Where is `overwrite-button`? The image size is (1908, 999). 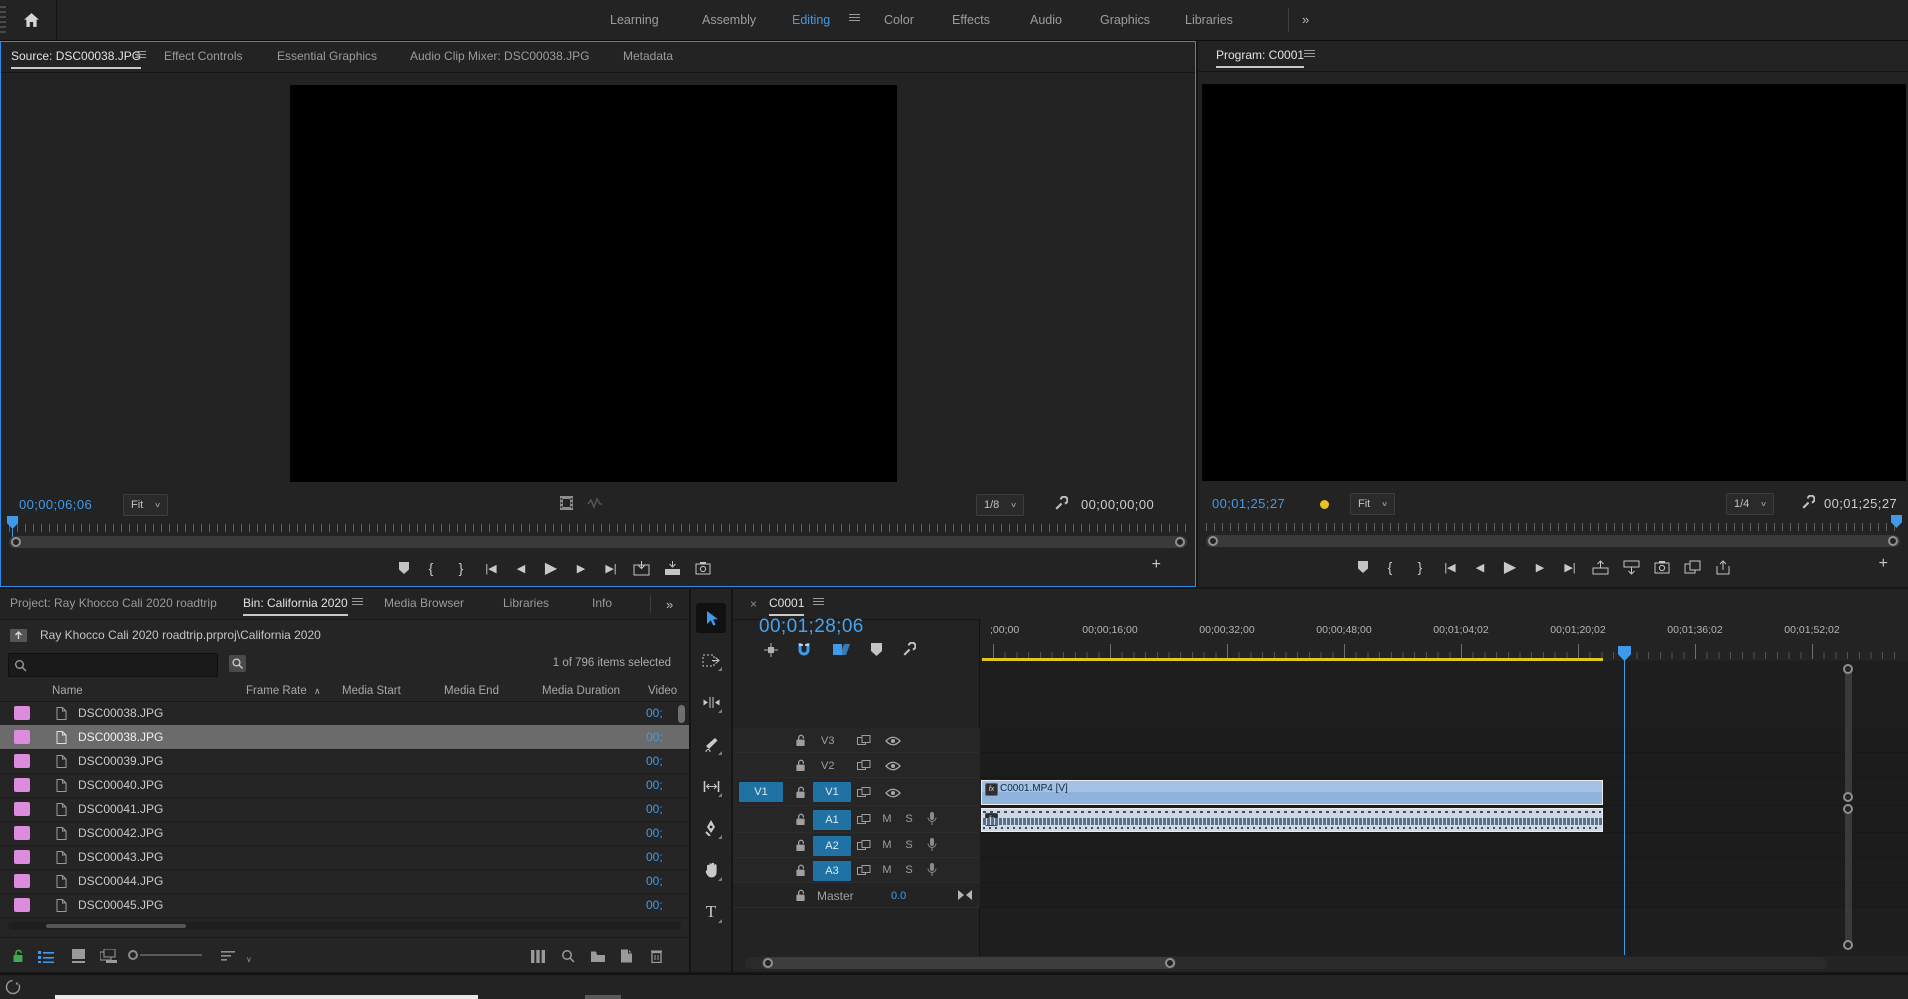
overwrite-button is located at coordinates (672, 568).